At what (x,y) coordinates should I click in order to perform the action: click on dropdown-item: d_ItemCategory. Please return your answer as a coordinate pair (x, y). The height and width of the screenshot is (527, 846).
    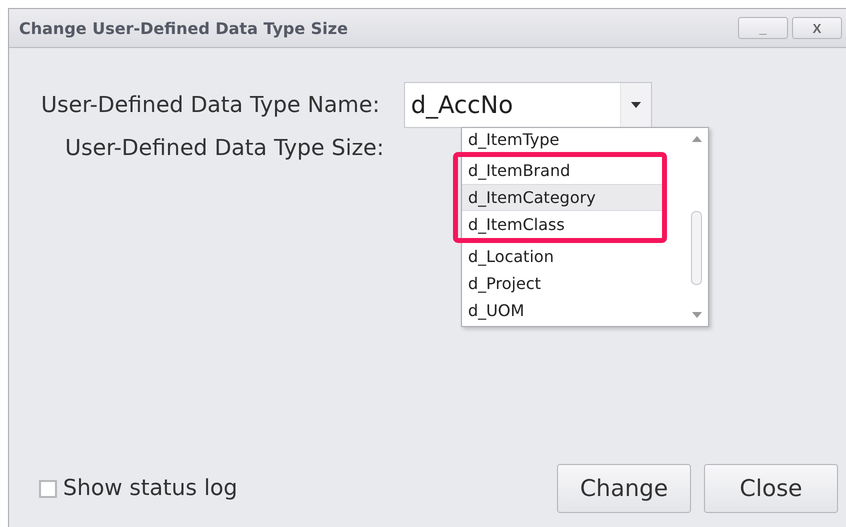
    Looking at the image, I should click on (562, 197).